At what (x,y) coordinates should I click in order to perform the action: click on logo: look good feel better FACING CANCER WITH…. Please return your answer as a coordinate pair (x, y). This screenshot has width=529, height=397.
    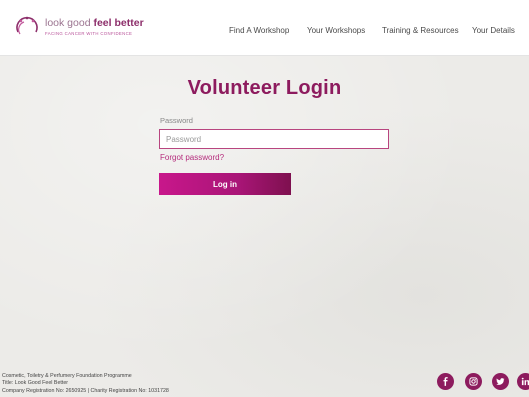
    Looking at the image, I should click on (79, 27).